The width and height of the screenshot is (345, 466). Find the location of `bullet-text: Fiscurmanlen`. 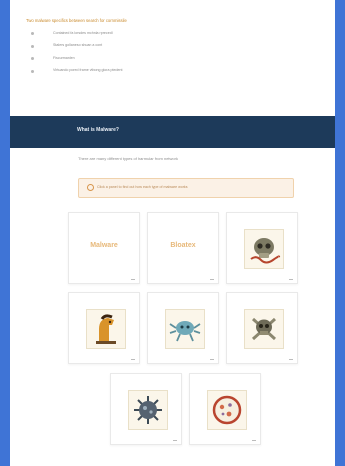

bullet-text: Fiscurmanlen is located at coordinates (64, 57).